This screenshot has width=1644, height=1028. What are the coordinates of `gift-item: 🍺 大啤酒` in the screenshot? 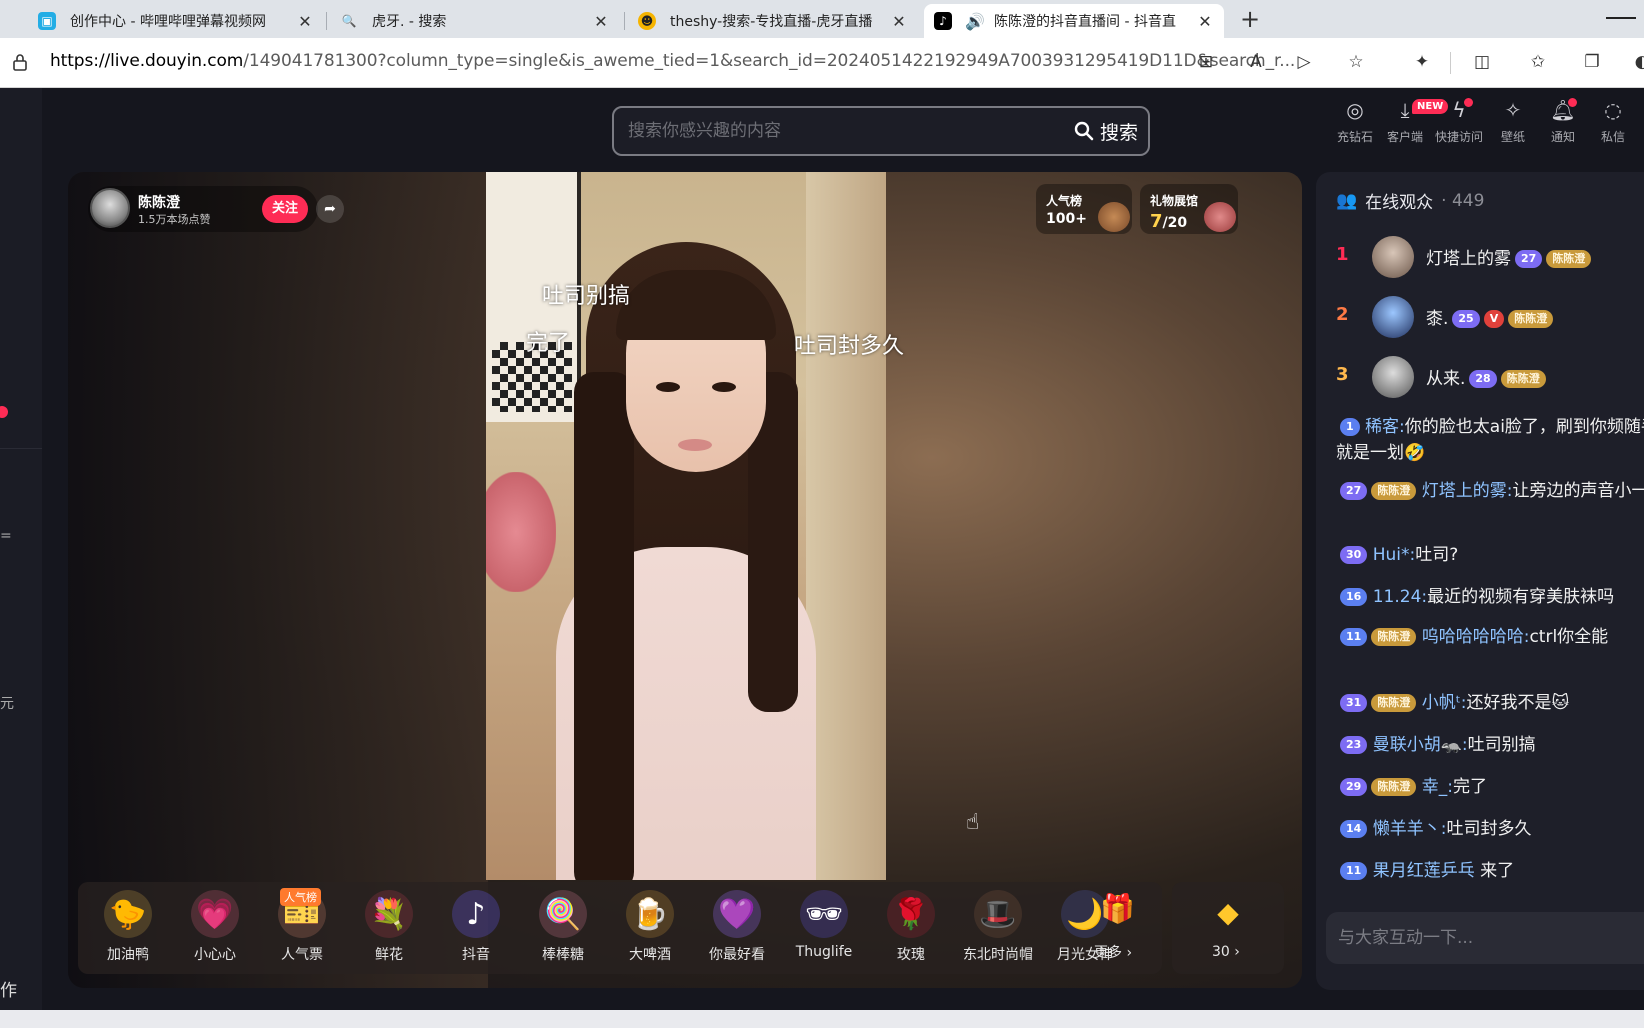 It's located at (650, 927).